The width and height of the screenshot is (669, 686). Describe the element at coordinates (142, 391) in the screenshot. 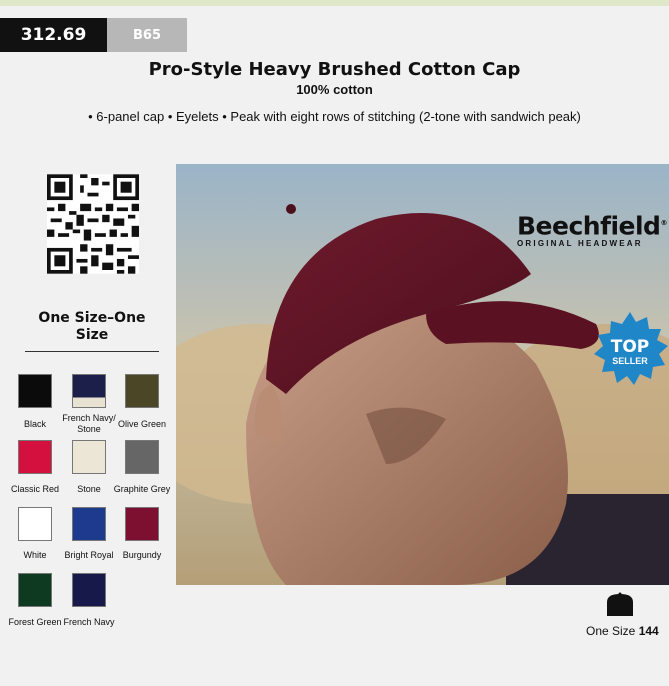

I see `swatch-olive-green` at that location.